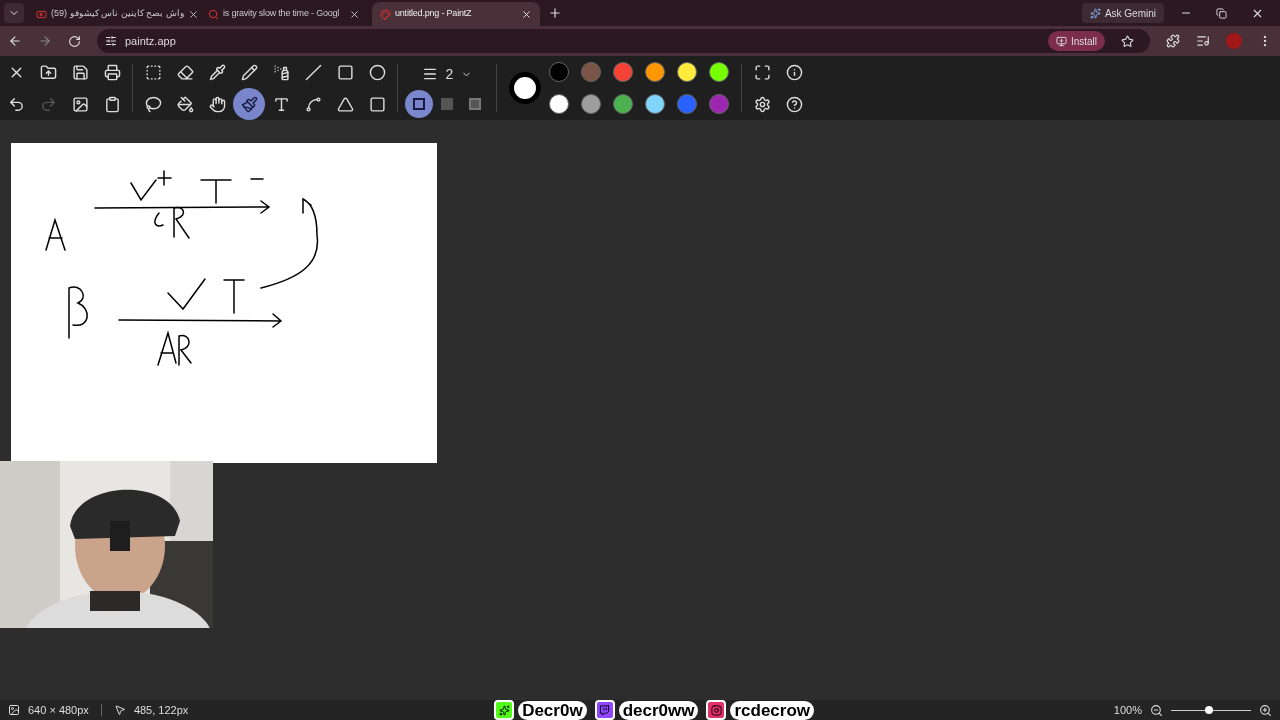 This screenshot has height=720, width=1280. Describe the element at coordinates (447, 74) in the screenshot. I see `line-width-dropdown: 2` at that location.